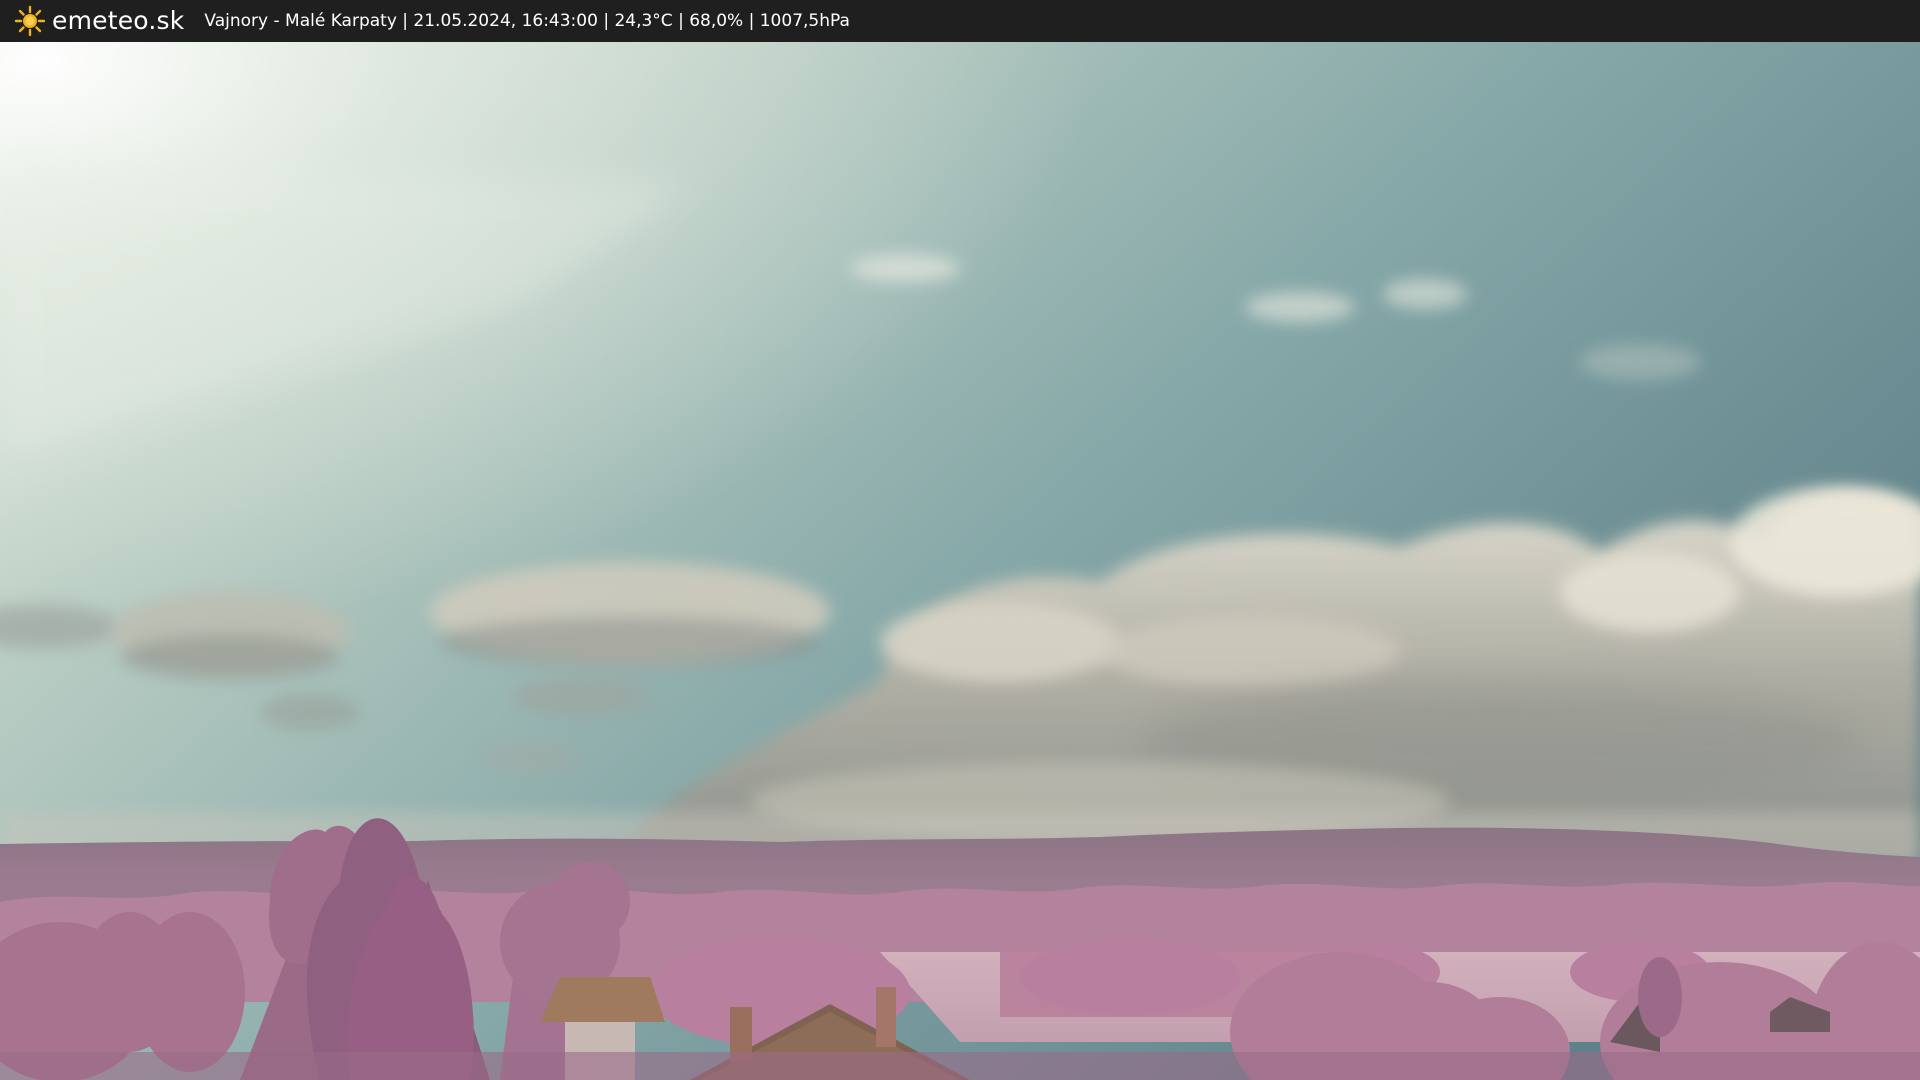 Image resolution: width=1920 pixels, height=1080 pixels. What do you see at coordinates (118, 20) in the screenshot?
I see `brand-name: emeteo.sk` at bounding box center [118, 20].